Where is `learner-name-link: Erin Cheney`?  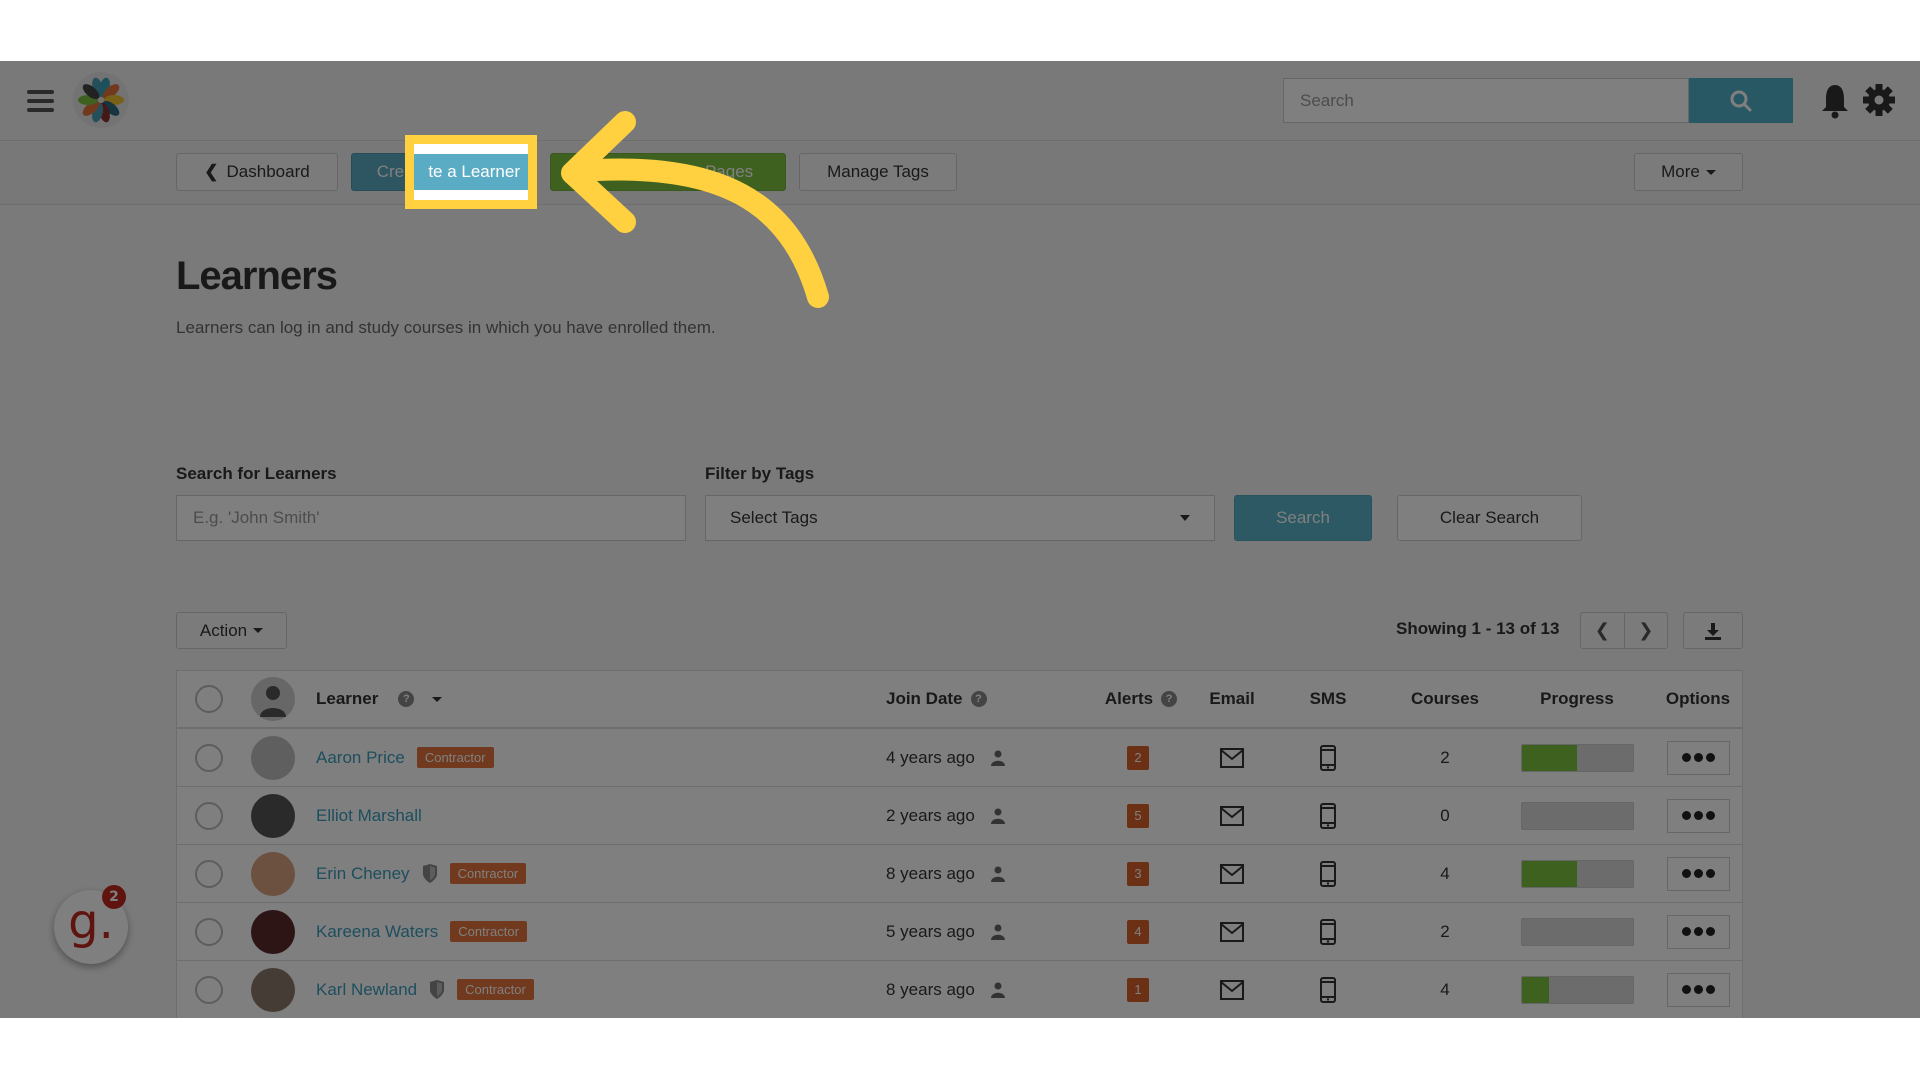 learner-name-link: Erin Cheney is located at coordinates (363, 874).